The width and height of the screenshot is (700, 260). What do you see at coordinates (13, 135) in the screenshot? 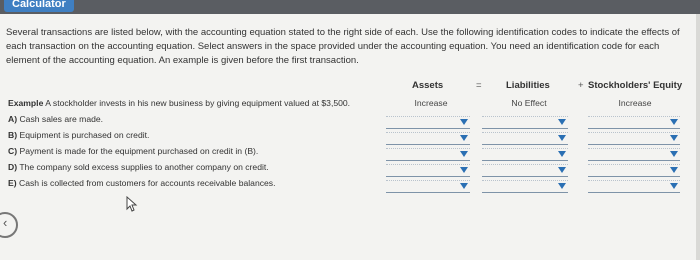
I see `transaction-letter: B)` at bounding box center [13, 135].